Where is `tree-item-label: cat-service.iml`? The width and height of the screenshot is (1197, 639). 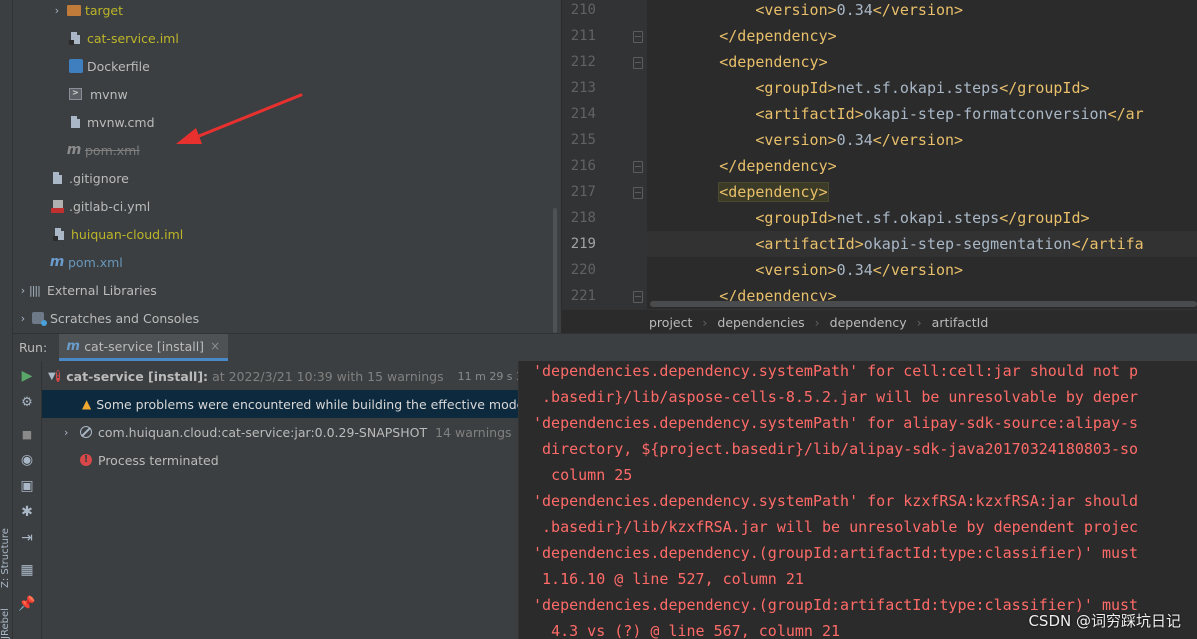
tree-item-label: cat-service.iml is located at coordinates (133, 38).